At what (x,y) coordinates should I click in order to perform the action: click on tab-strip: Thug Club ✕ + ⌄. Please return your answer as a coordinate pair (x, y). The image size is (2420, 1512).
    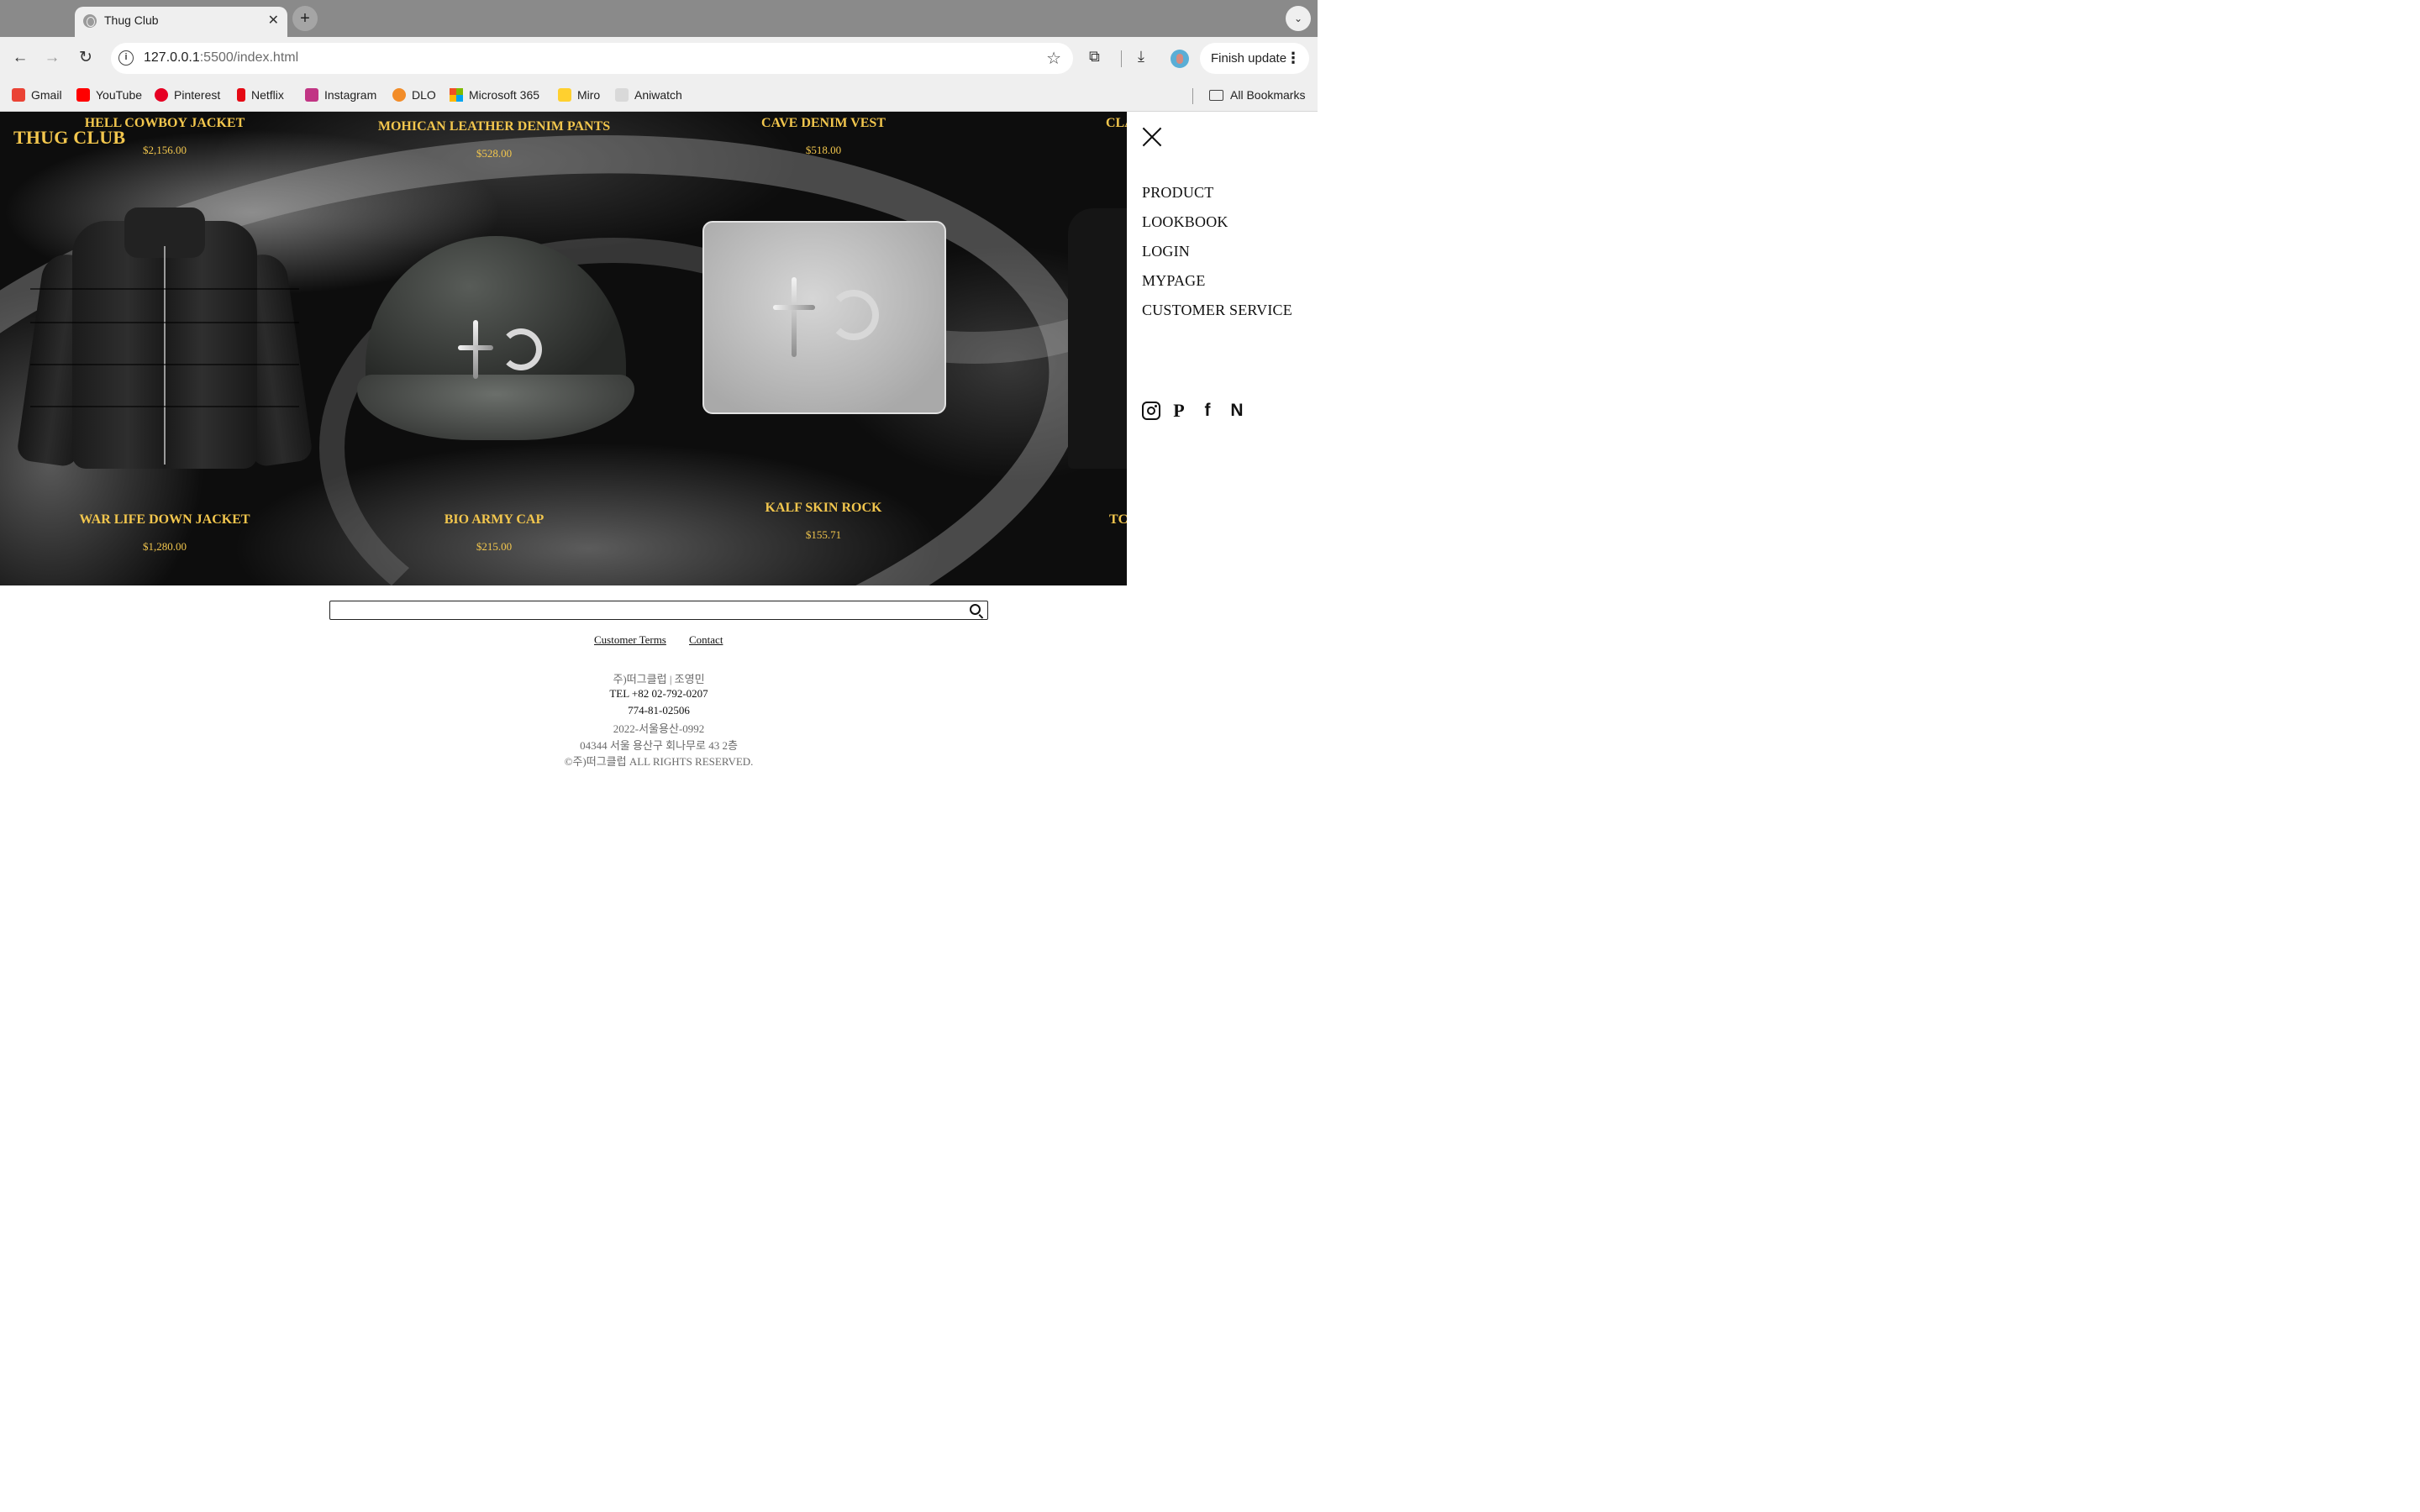
    Looking at the image, I should click on (659, 18).